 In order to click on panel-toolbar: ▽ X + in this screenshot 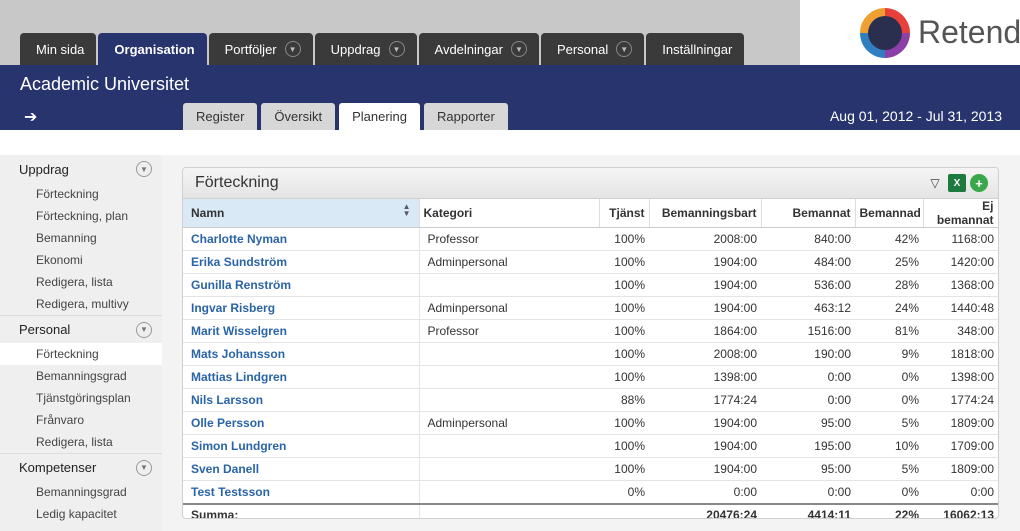, I will do `click(957, 183)`.